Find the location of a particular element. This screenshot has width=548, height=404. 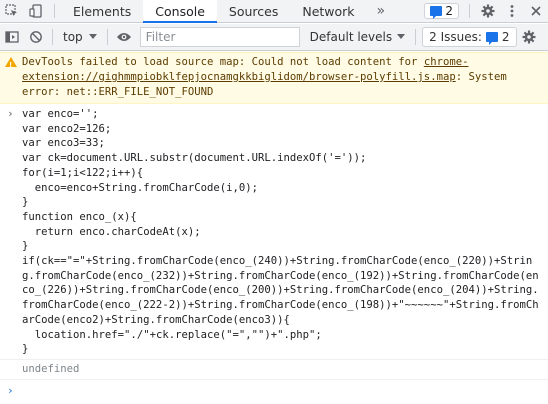

clear-console-button is located at coordinates (36, 37).